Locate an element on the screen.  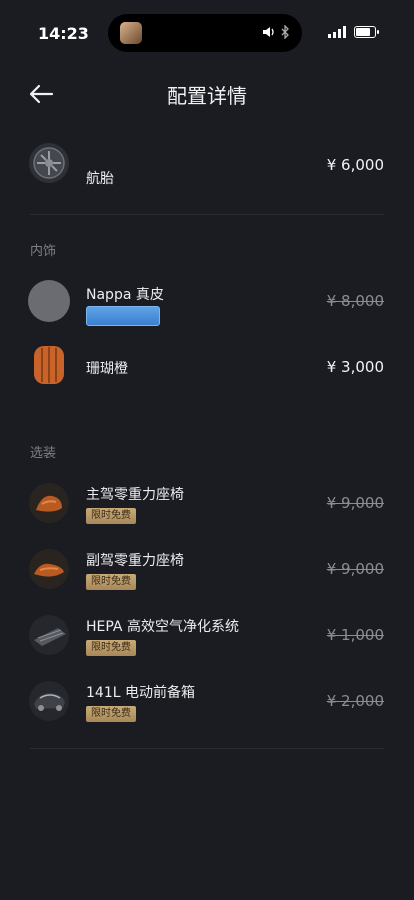
status-bar: 14:23 is located at coordinates (207, 32).